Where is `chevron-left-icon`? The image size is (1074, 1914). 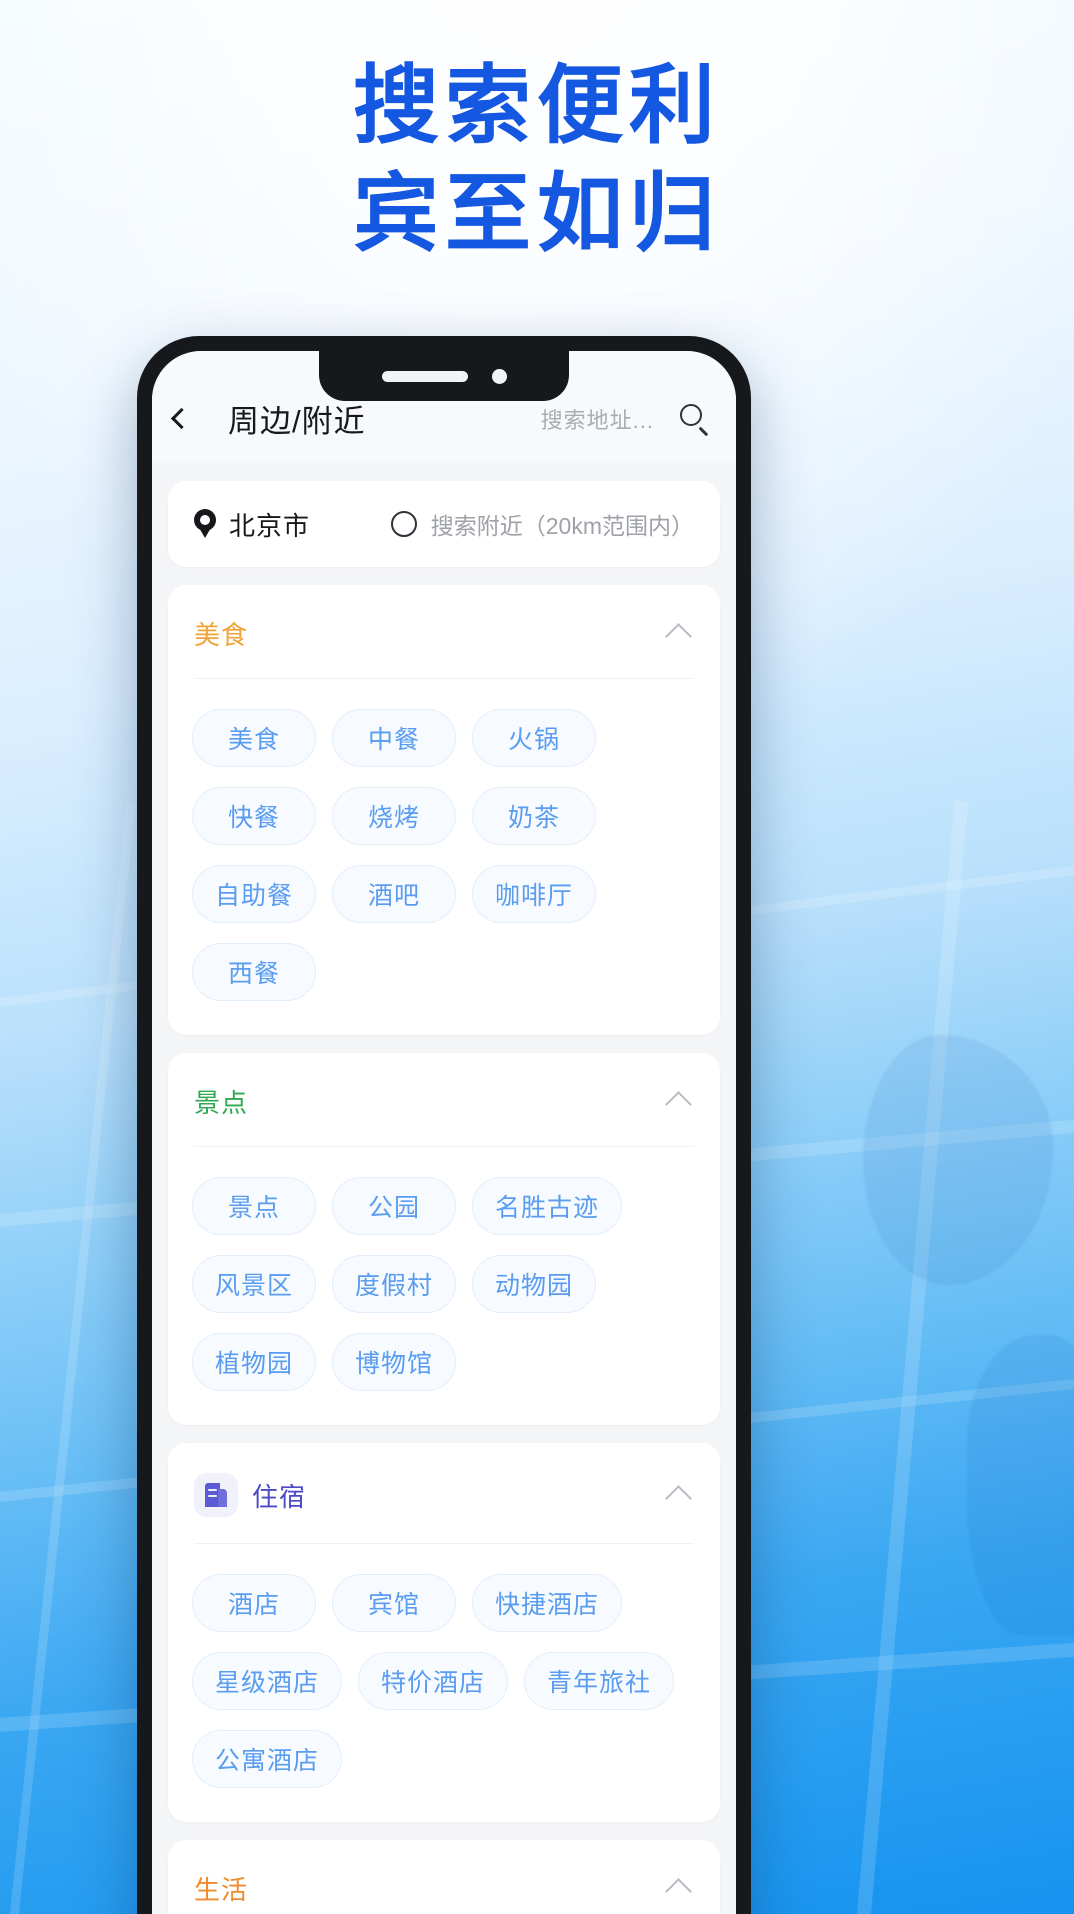
chevron-left-icon is located at coordinates (181, 418).